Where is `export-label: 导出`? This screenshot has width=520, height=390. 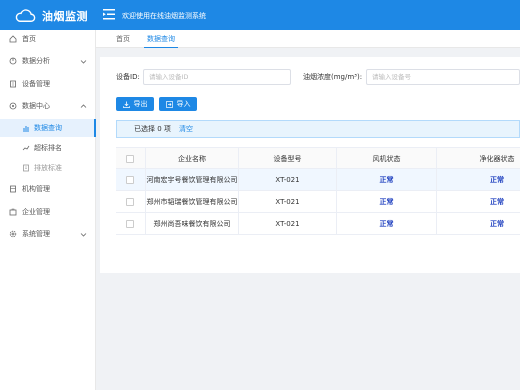 export-label: 导出 is located at coordinates (140, 104).